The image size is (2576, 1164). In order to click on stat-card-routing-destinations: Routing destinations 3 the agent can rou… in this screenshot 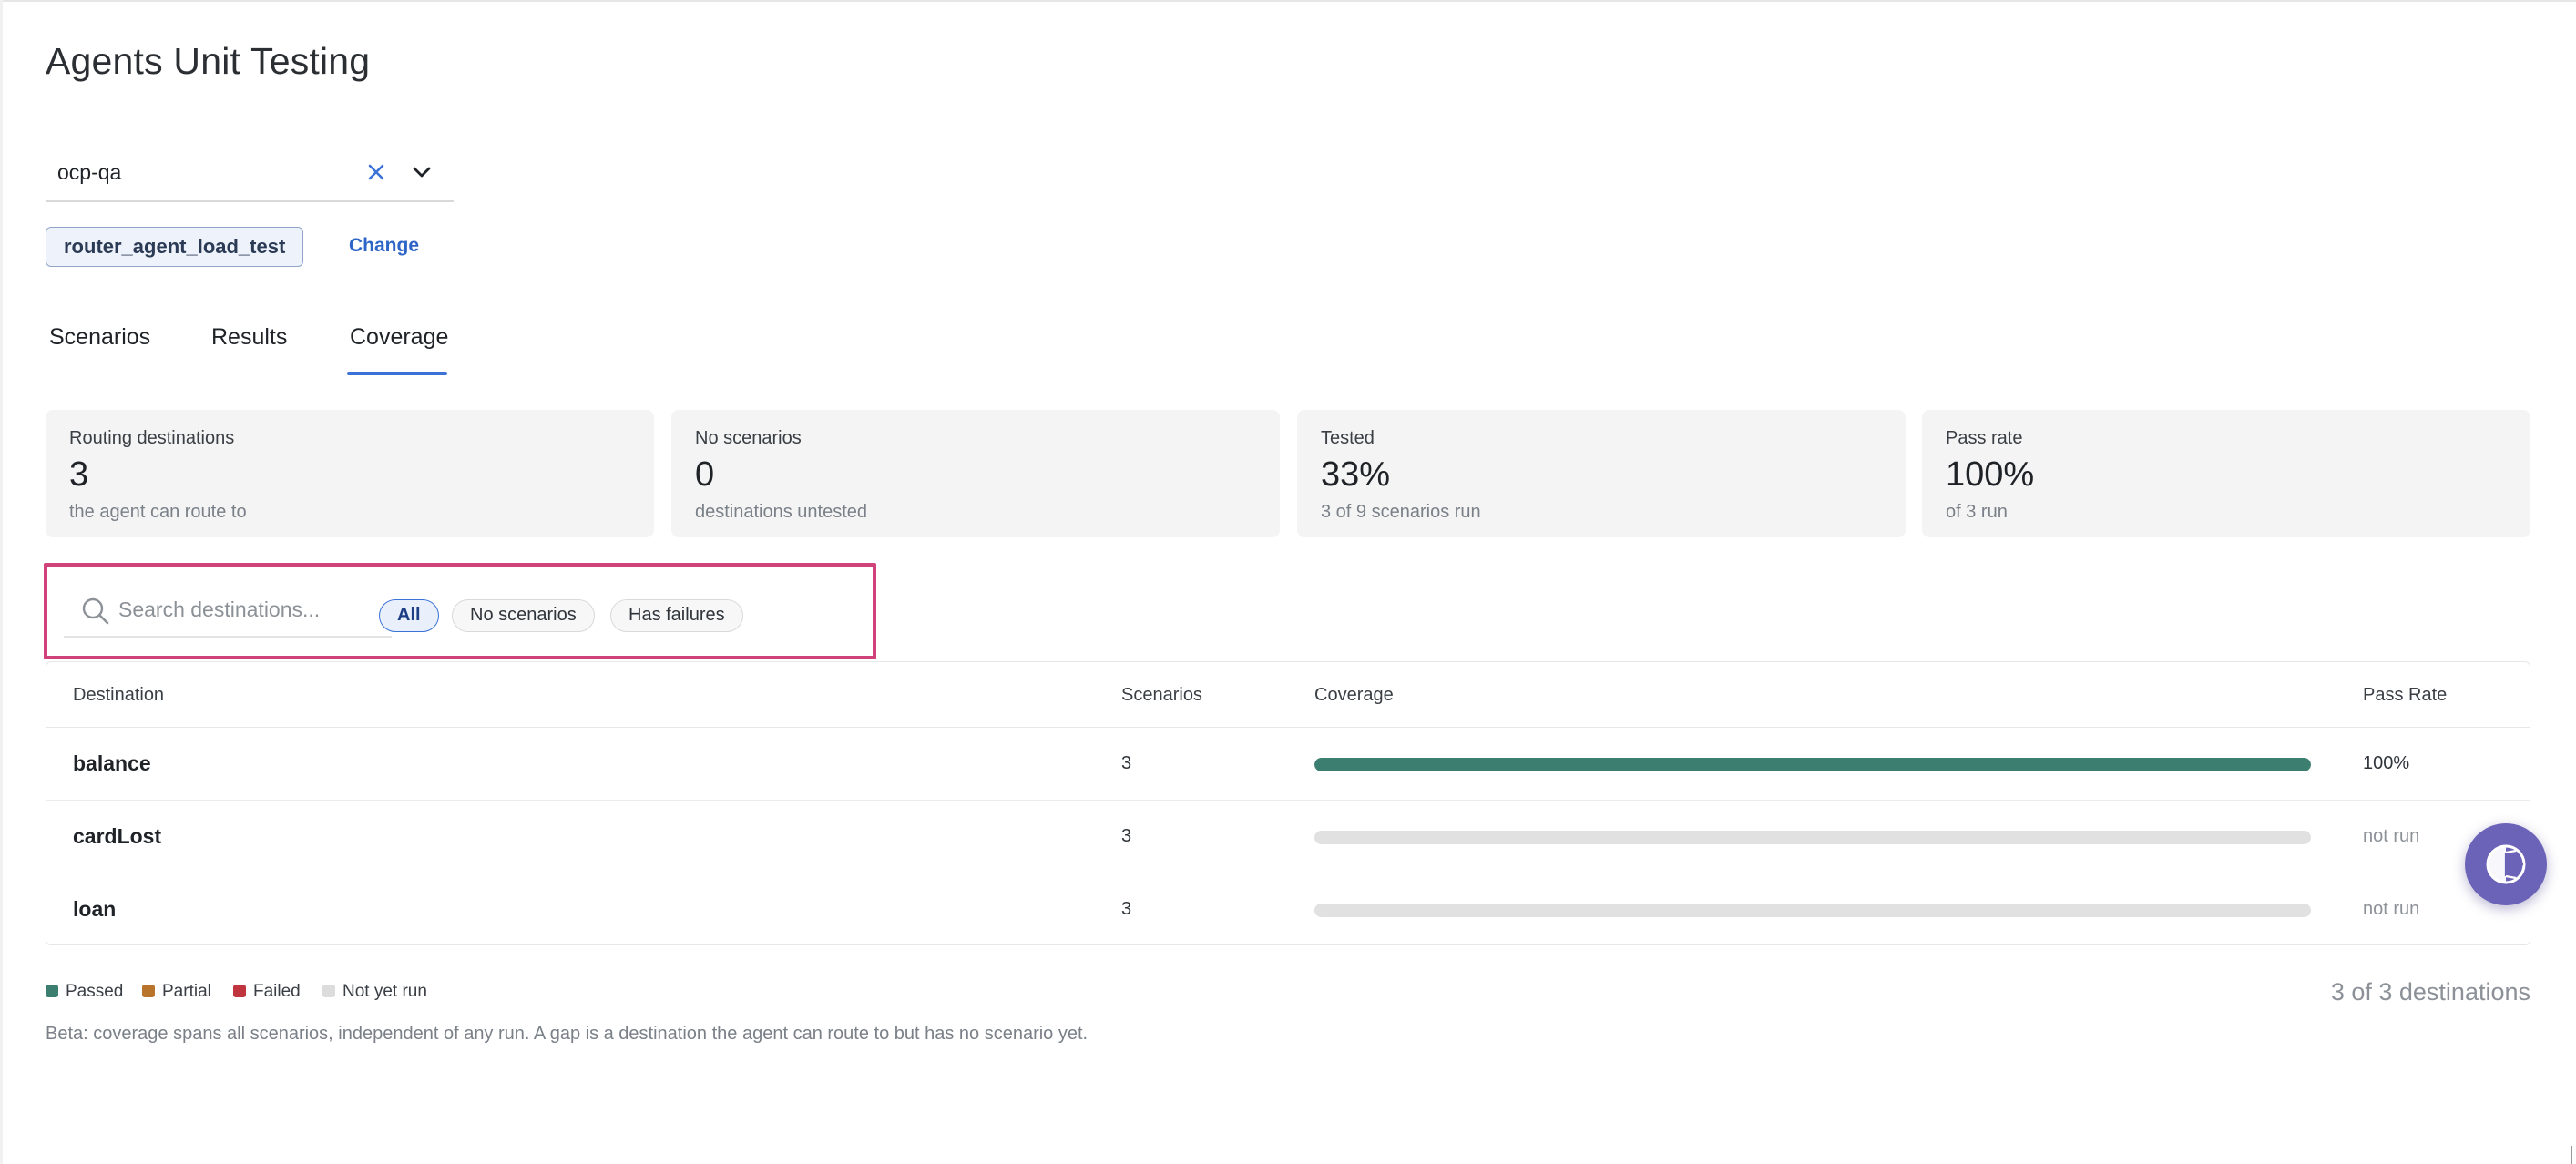, I will do `click(350, 474)`.